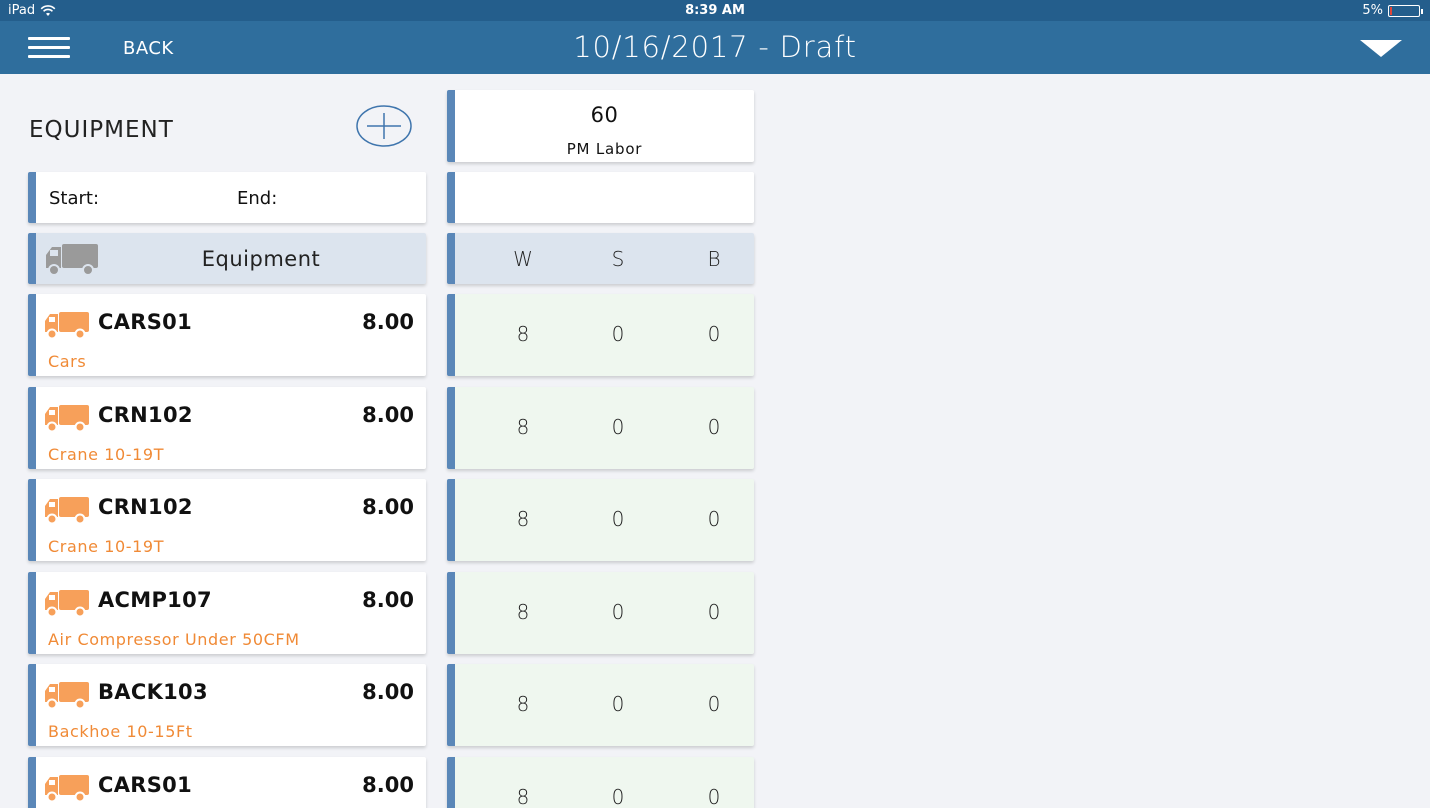 The image size is (1430, 808). Describe the element at coordinates (600, 258) in the screenshot. I see `wsb-column-header: W S B` at that location.